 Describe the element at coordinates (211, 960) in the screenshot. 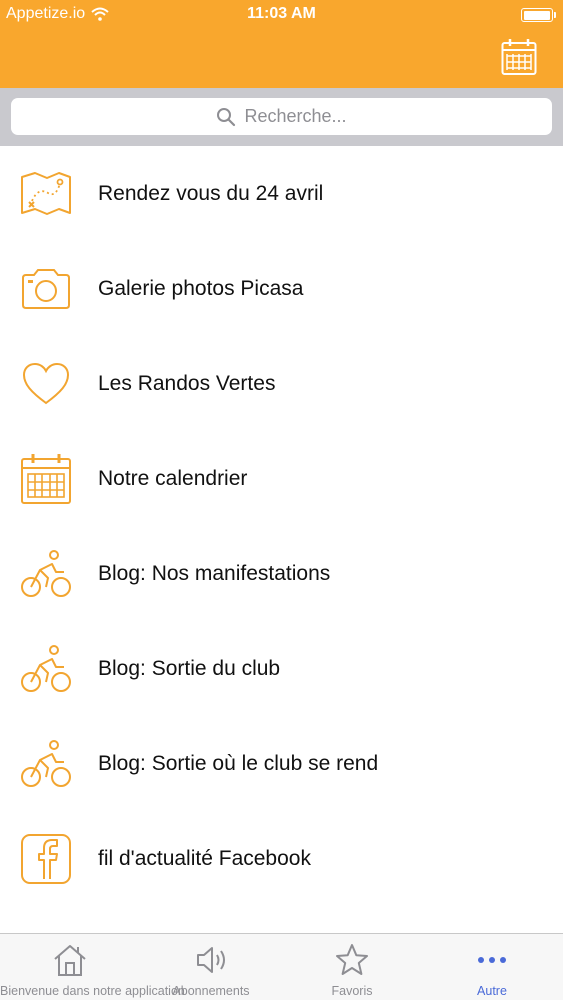

I see `speaker-icon` at that location.